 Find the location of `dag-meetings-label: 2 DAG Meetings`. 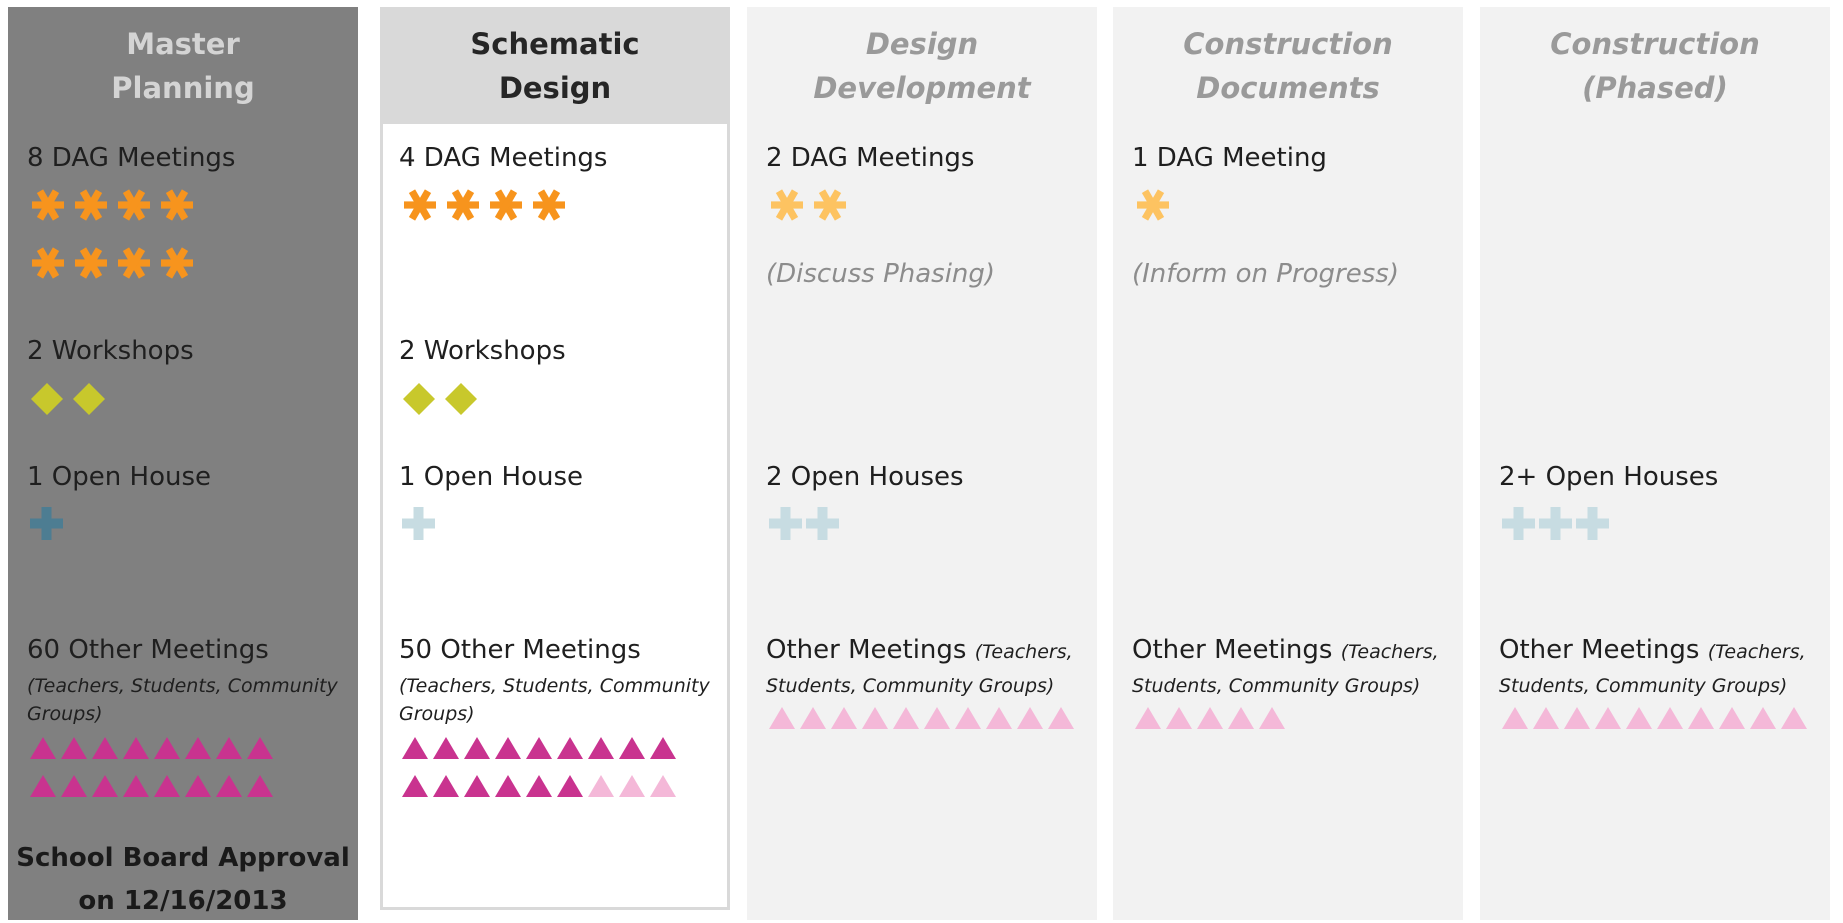

dag-meetings-label: 2 DAG Meetings is located at coordinates (870, 158).